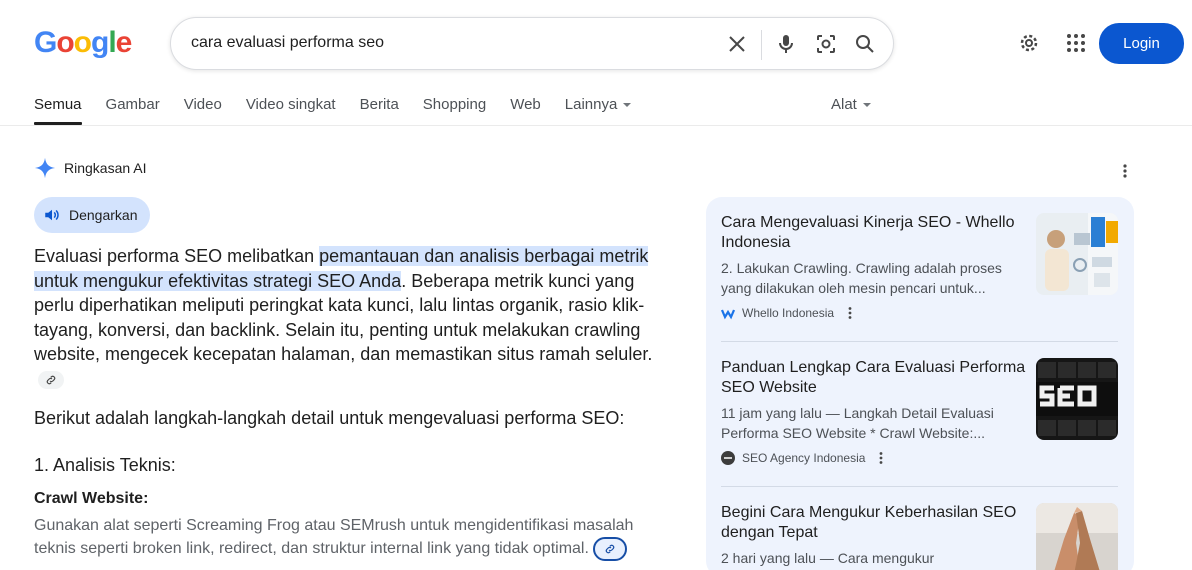  I want to click on listen-label: Dengarkan, so click(103, 215).